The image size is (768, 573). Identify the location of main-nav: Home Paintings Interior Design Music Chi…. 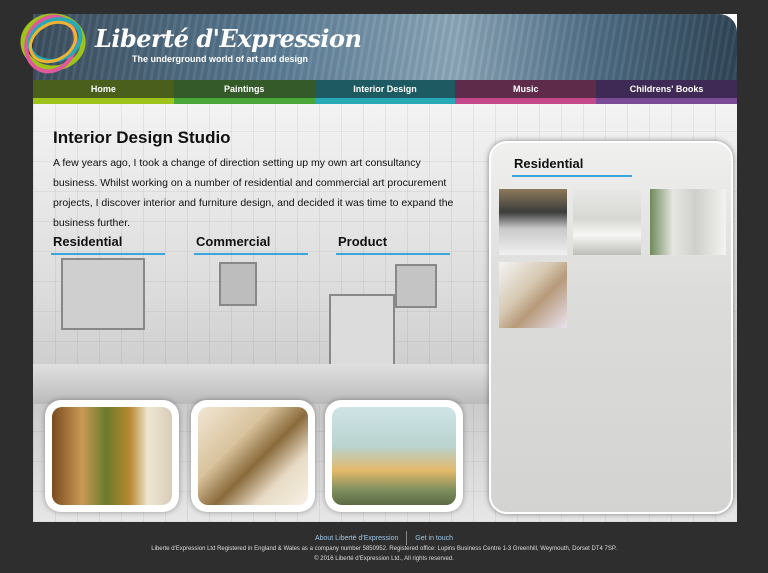
(385, 92).